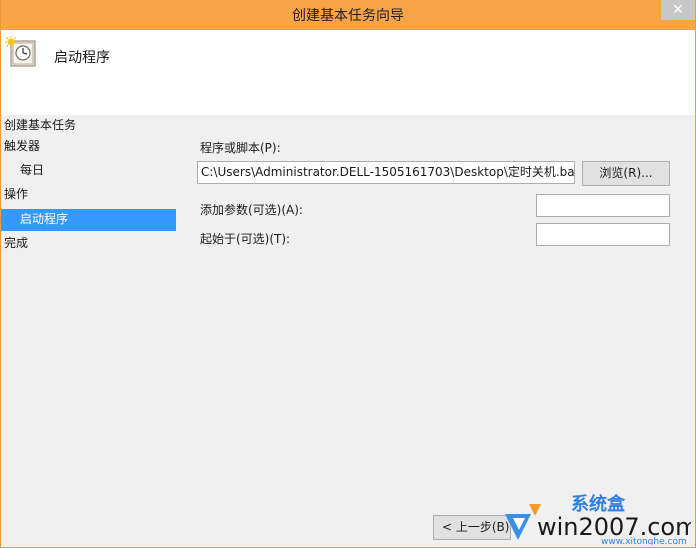  What do you see at coordinates (603, 234) in the screenshot?
I see `start-in-input` at bounding box center [603, 234].